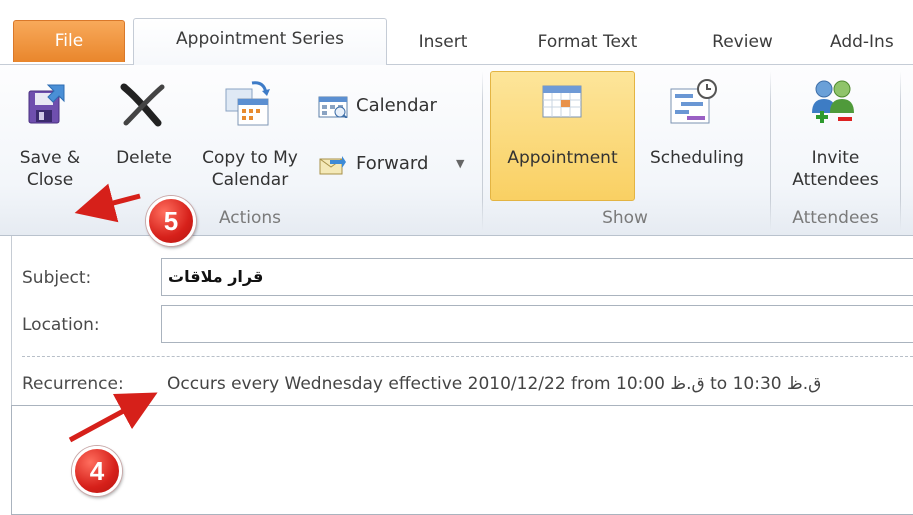  Describe the element at coordinates (250, 180) in the screenshot. I see `copy-to-my-calendar-label-2: Calendar` at that location.